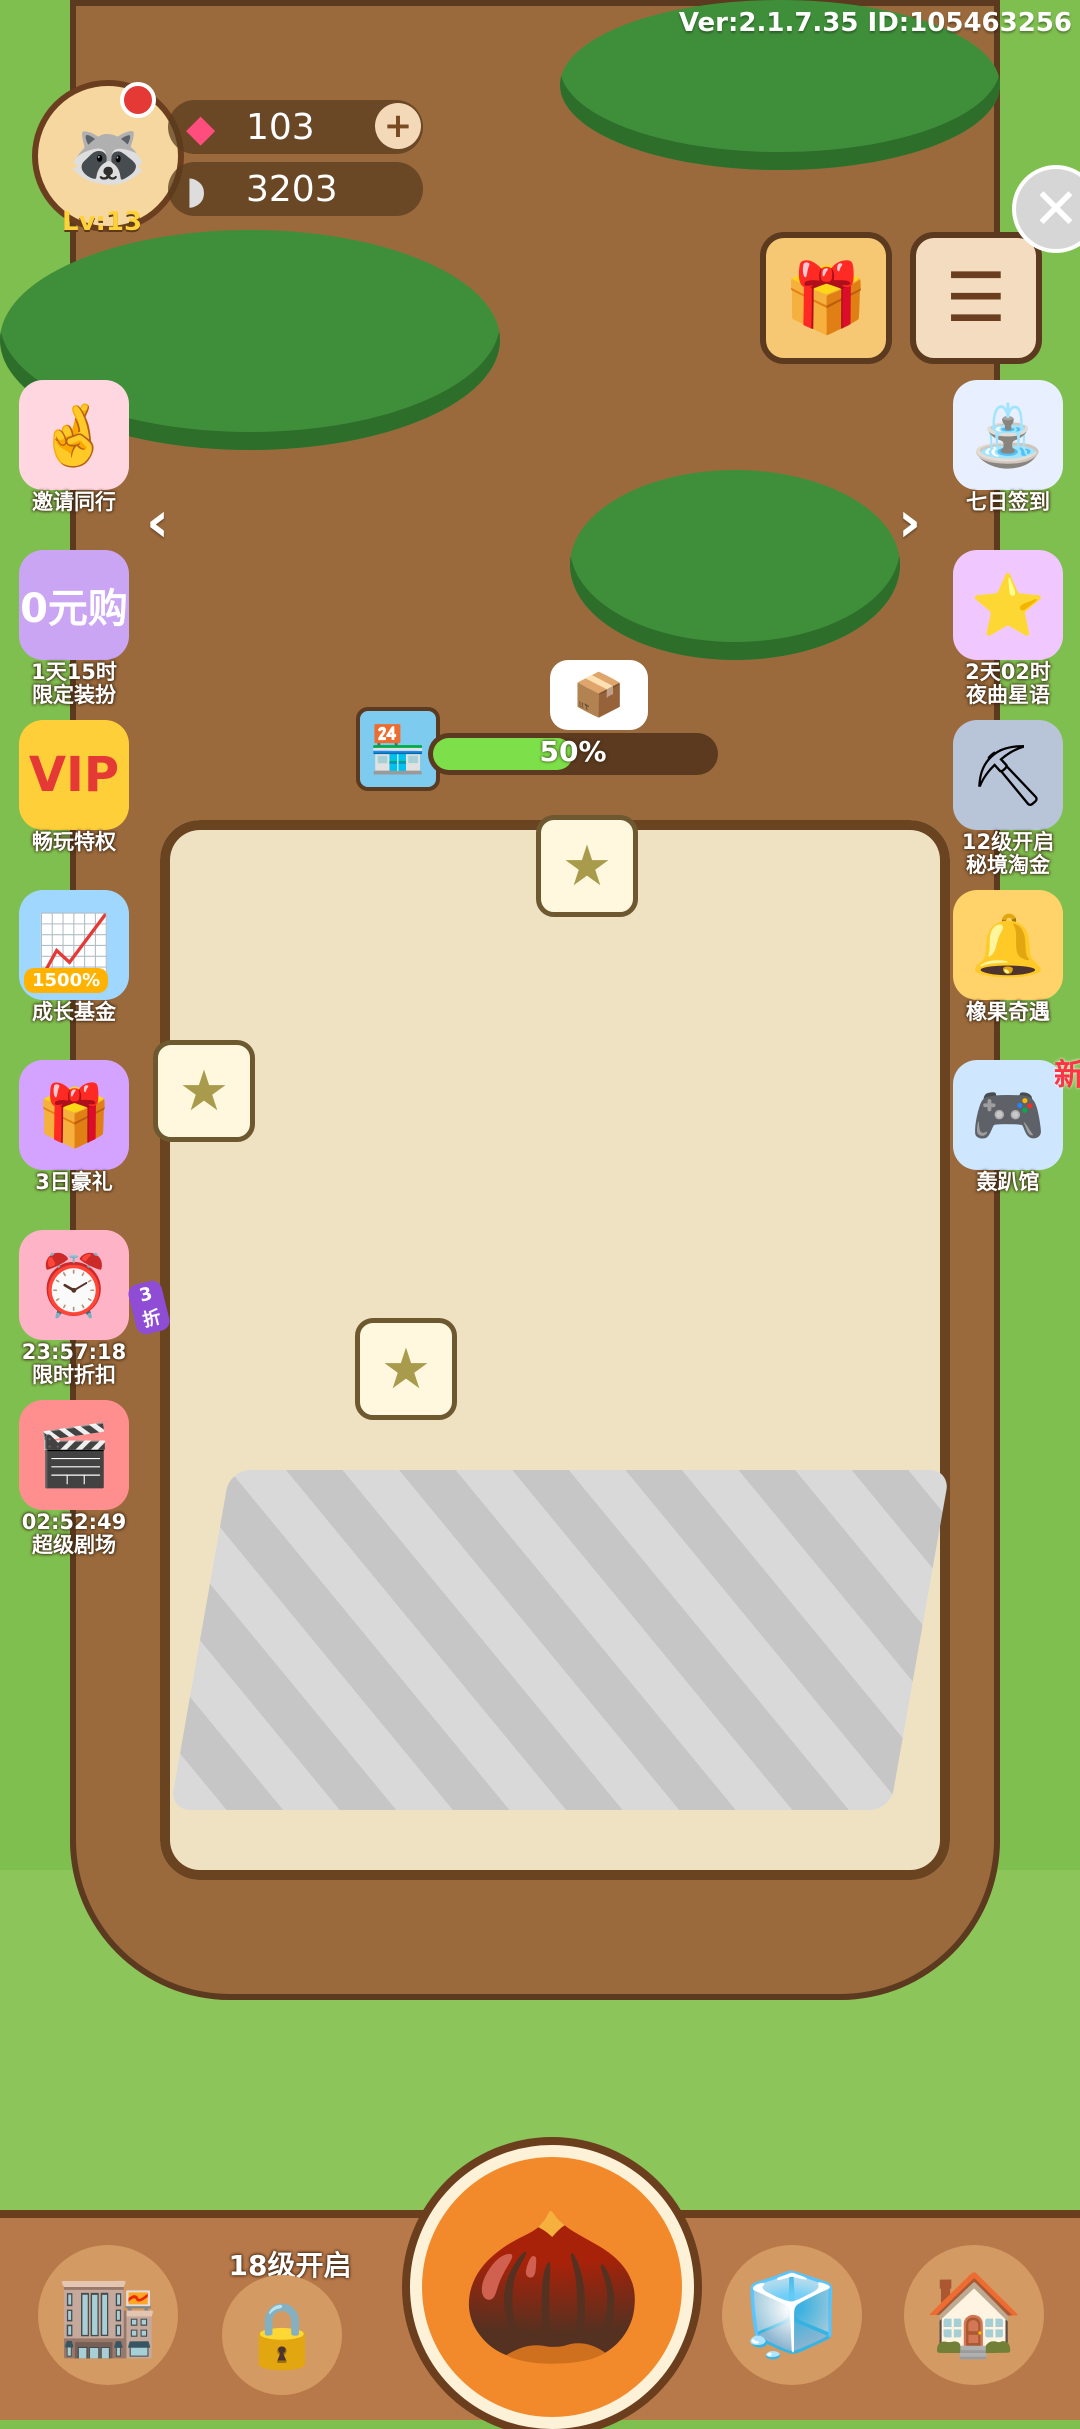 This screenshot has height=2429, width=1080. What do you see at coordinates (102, 222) in the screenshot?
I see `player-level: Lv:13` at bounding box center [102, 222].